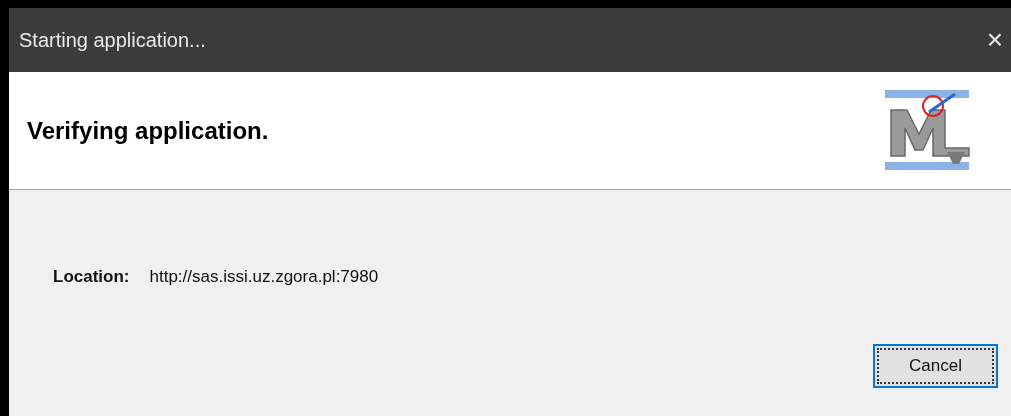 The width and height of the screenshot is (1011, 416). I want to click on heading: Verifying application., so click(148, 130).